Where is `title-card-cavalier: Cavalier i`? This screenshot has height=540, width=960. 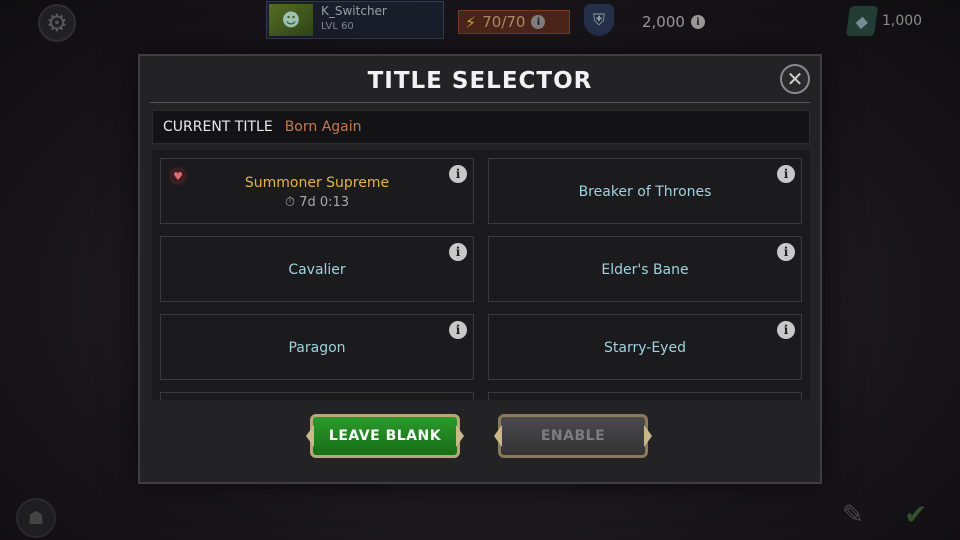
title-card-cavalier: Cavalier i is located at coordinates (317, 269).